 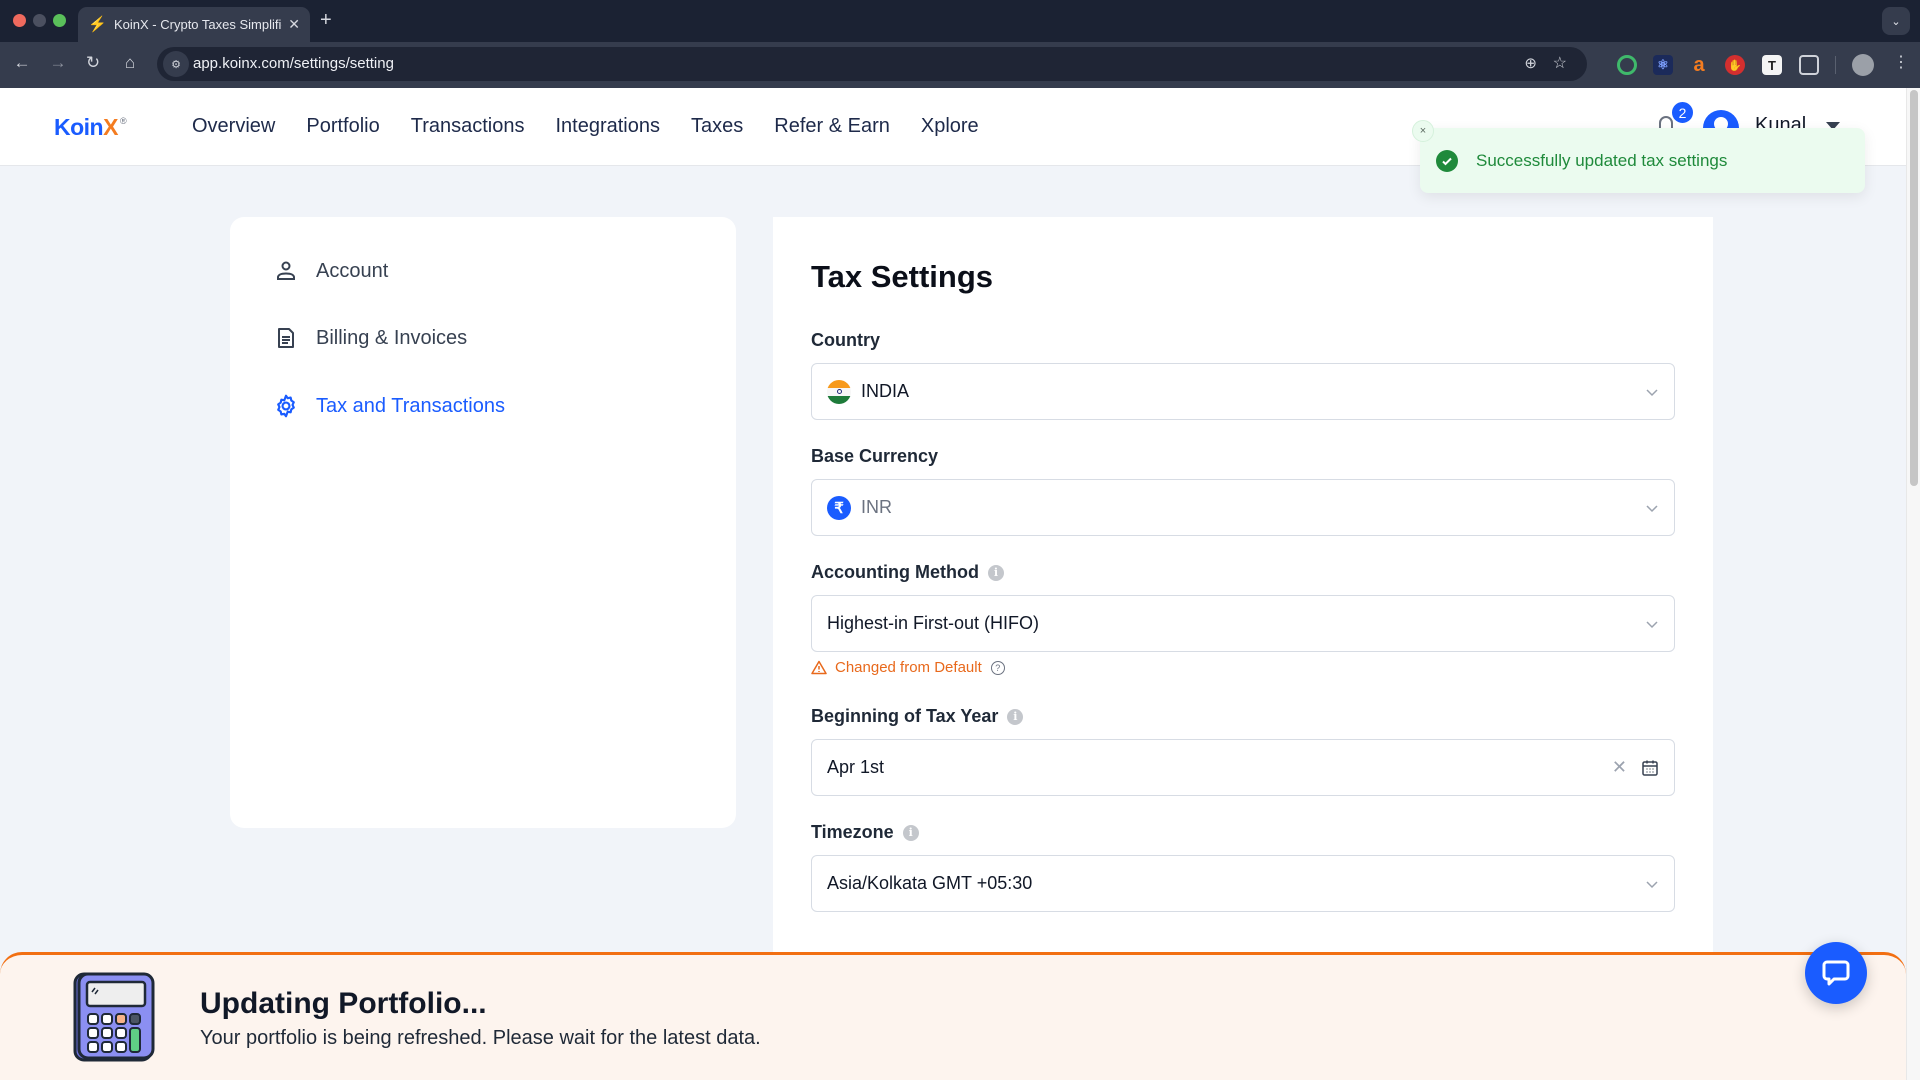 I want to click on document-icon, so click(x=286, y=338).